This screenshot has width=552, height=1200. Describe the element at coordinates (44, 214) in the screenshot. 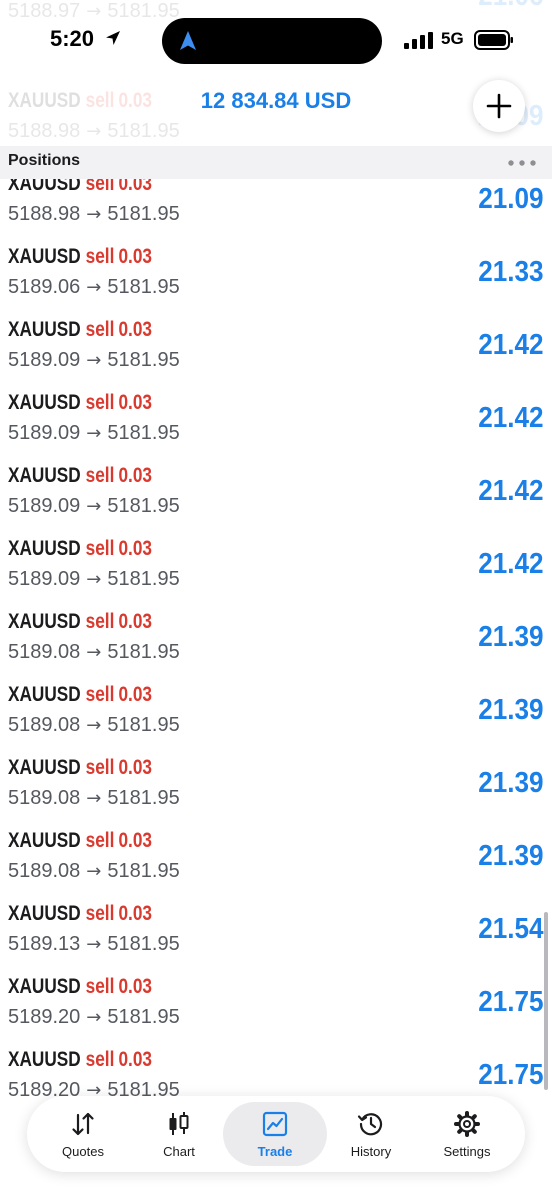

I see `open-price: 5188.98` at that location.